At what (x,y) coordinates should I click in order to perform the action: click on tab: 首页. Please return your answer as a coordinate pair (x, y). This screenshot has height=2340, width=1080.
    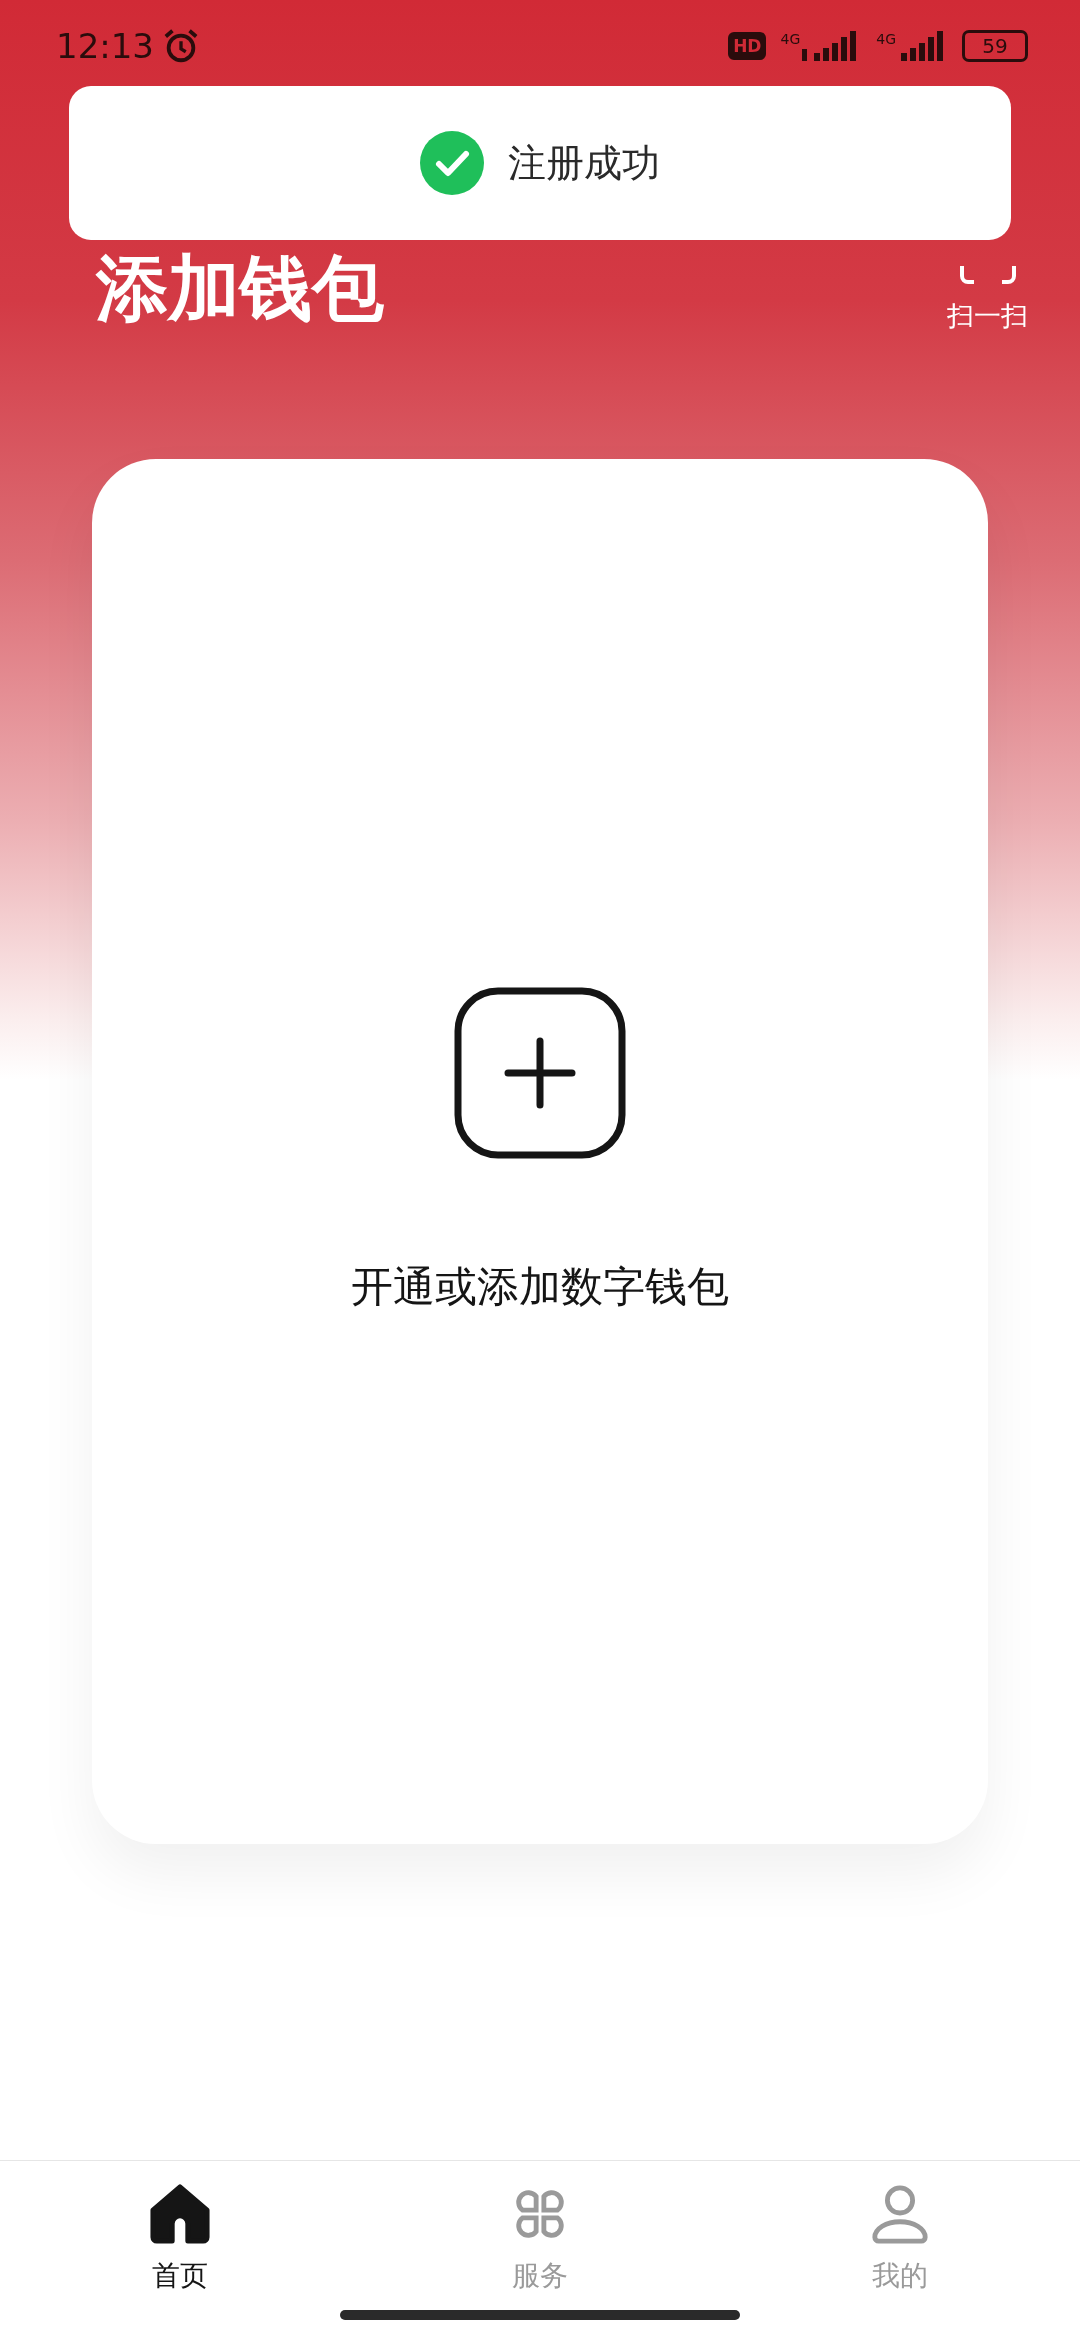
    Looking at the image, I should click on (180, 2241).